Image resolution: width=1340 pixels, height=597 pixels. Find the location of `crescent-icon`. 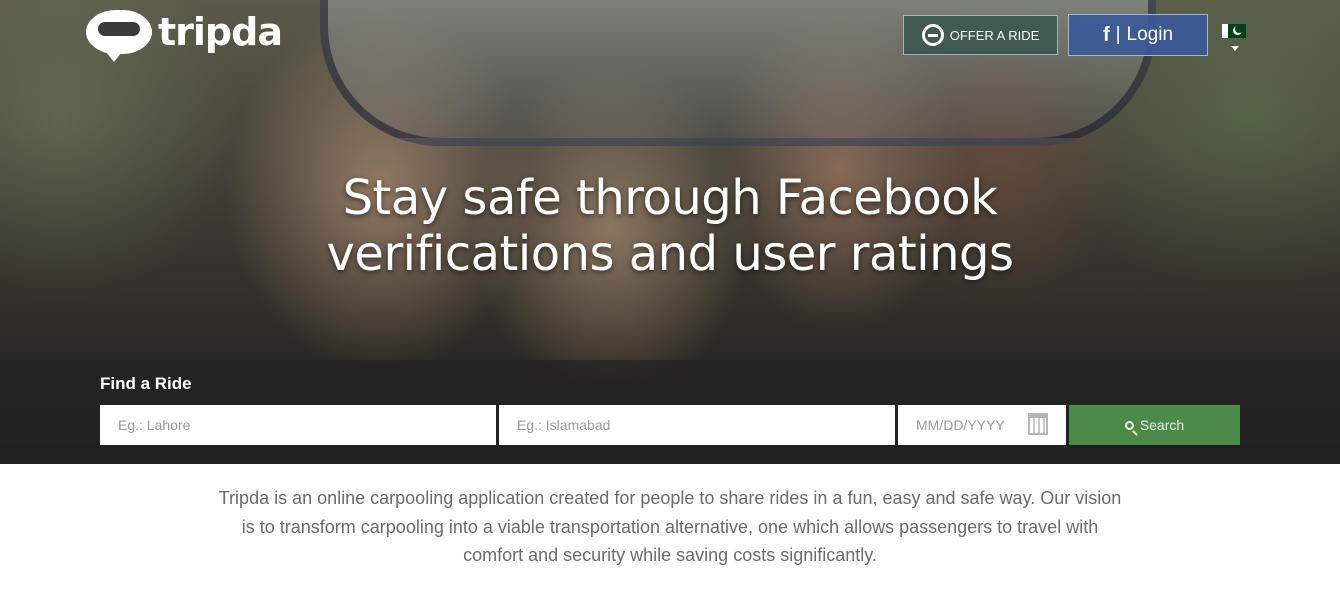

crescent-icon is located at coordinates (1238, 30).